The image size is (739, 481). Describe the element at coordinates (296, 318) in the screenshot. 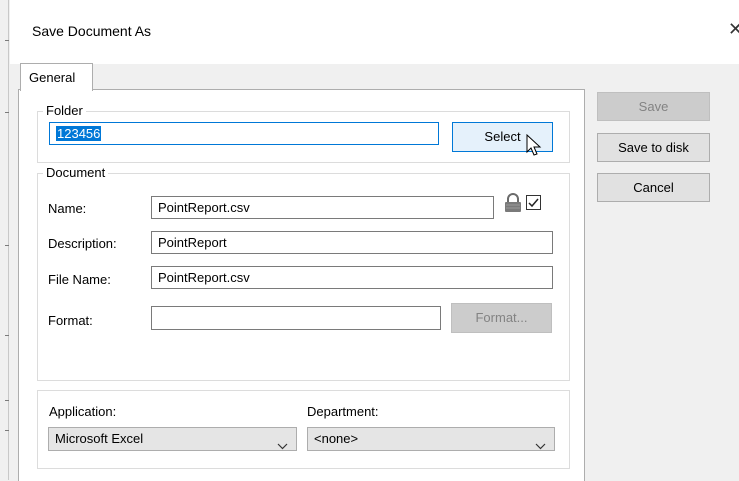

I see `format-input` at that location.